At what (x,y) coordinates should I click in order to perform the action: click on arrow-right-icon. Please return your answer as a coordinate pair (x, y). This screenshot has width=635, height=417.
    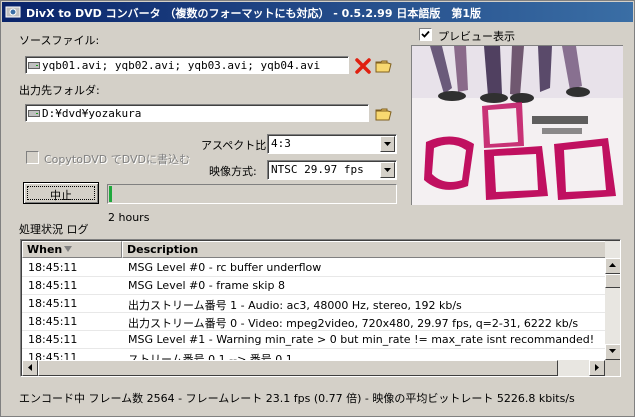
    Looking at the image, I should click on (597, 367).